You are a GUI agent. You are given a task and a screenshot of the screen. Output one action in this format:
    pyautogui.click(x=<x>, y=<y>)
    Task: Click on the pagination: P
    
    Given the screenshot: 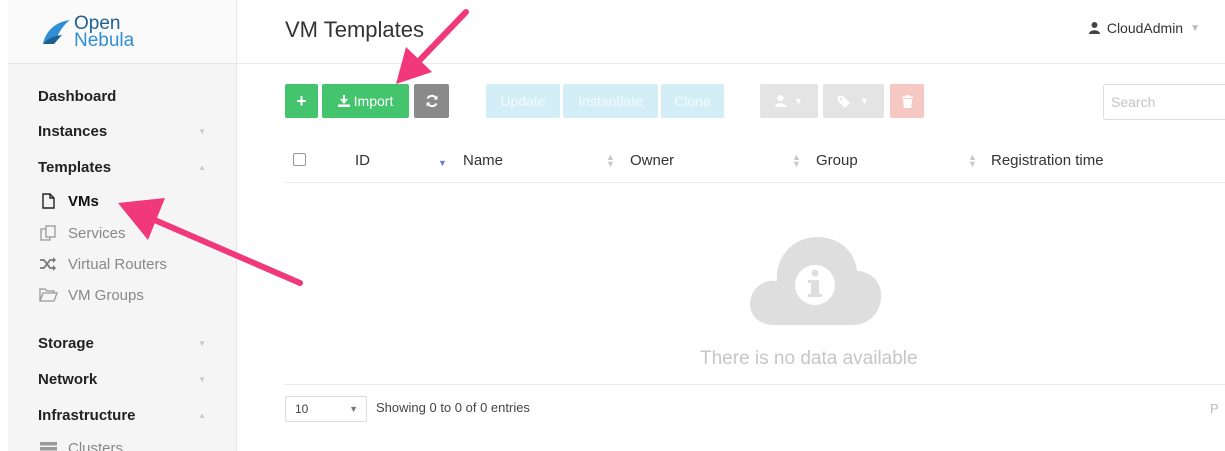 What is the action you would take?
    pyautogui.click(x=1214, y=408)
    